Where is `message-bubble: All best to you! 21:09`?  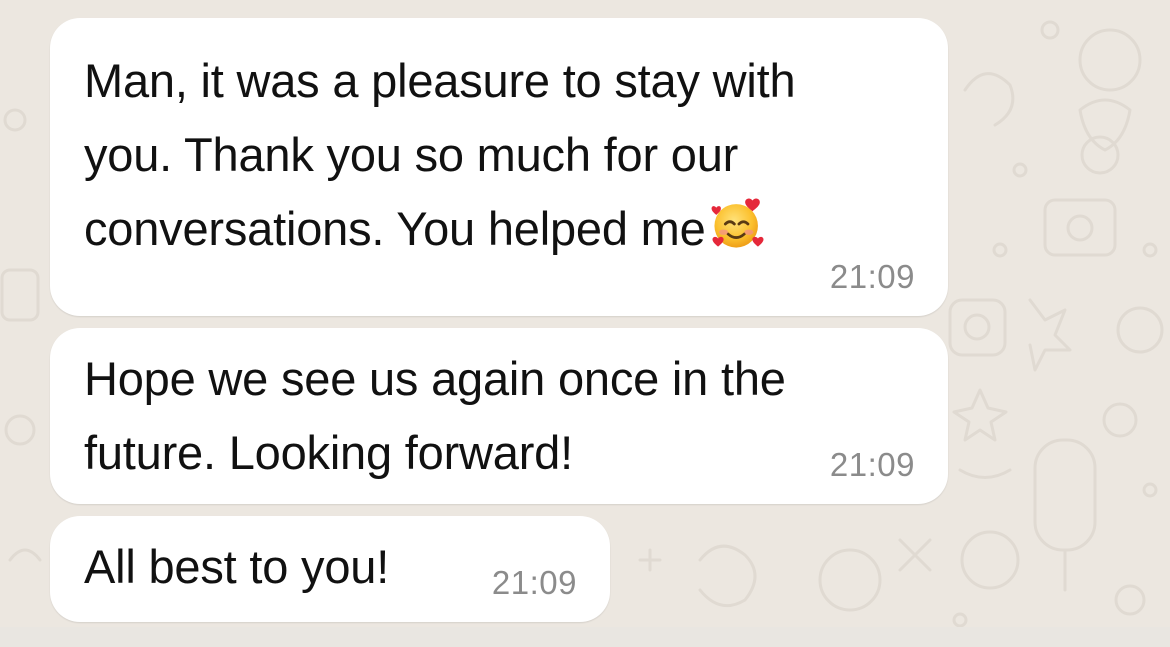 message-bubble: All best to you! 21:09 is located at coordinates (330, 569).